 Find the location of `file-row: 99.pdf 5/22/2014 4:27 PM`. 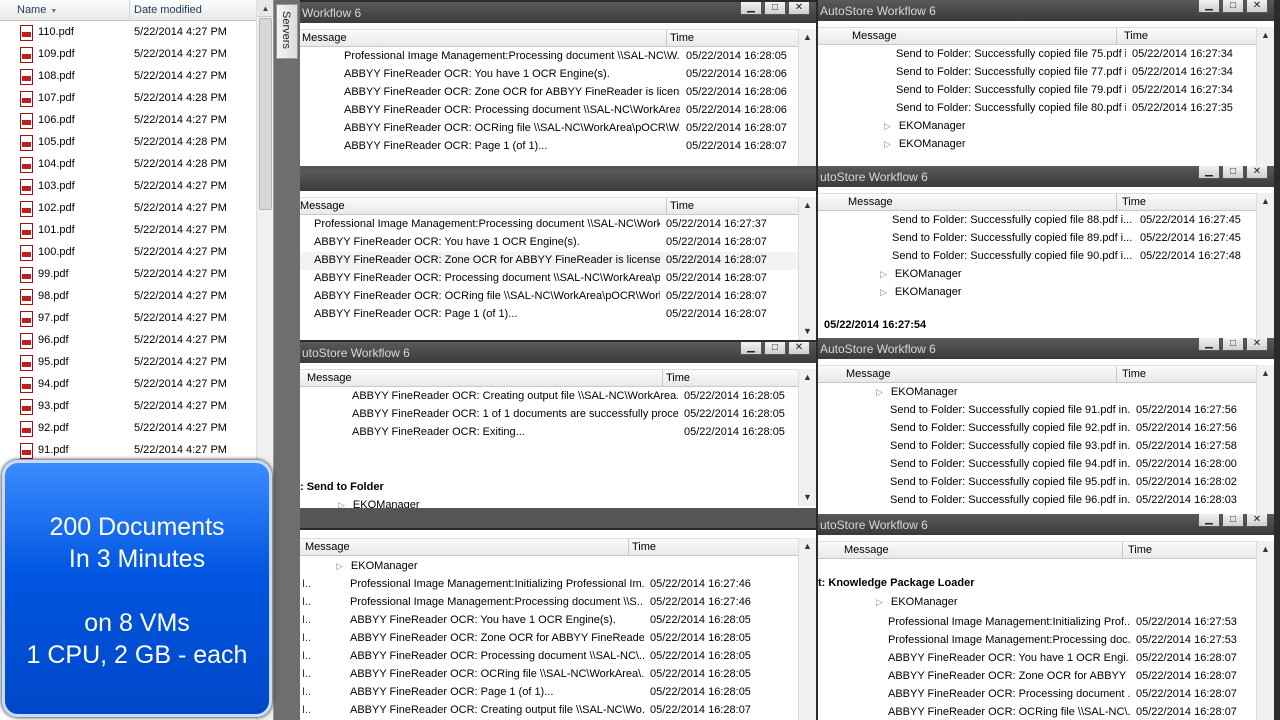

file-row: 99.pdf 5/22/2014 4:27 PM is located at coordinates (128, 275).